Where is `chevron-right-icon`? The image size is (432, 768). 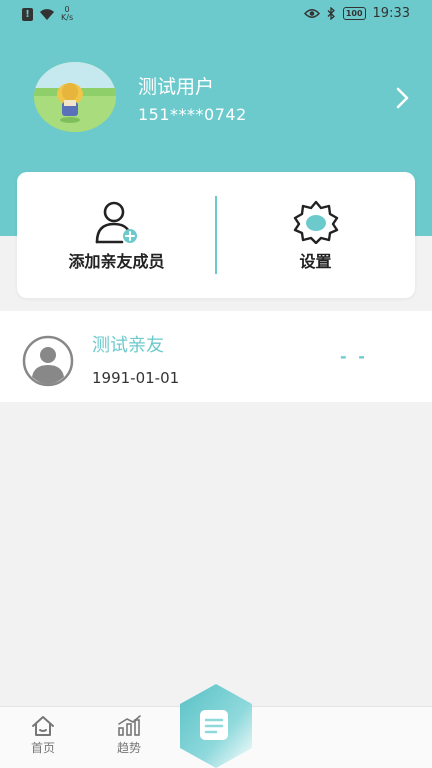
chevron-right-icon is located at coordinates (402, 98).